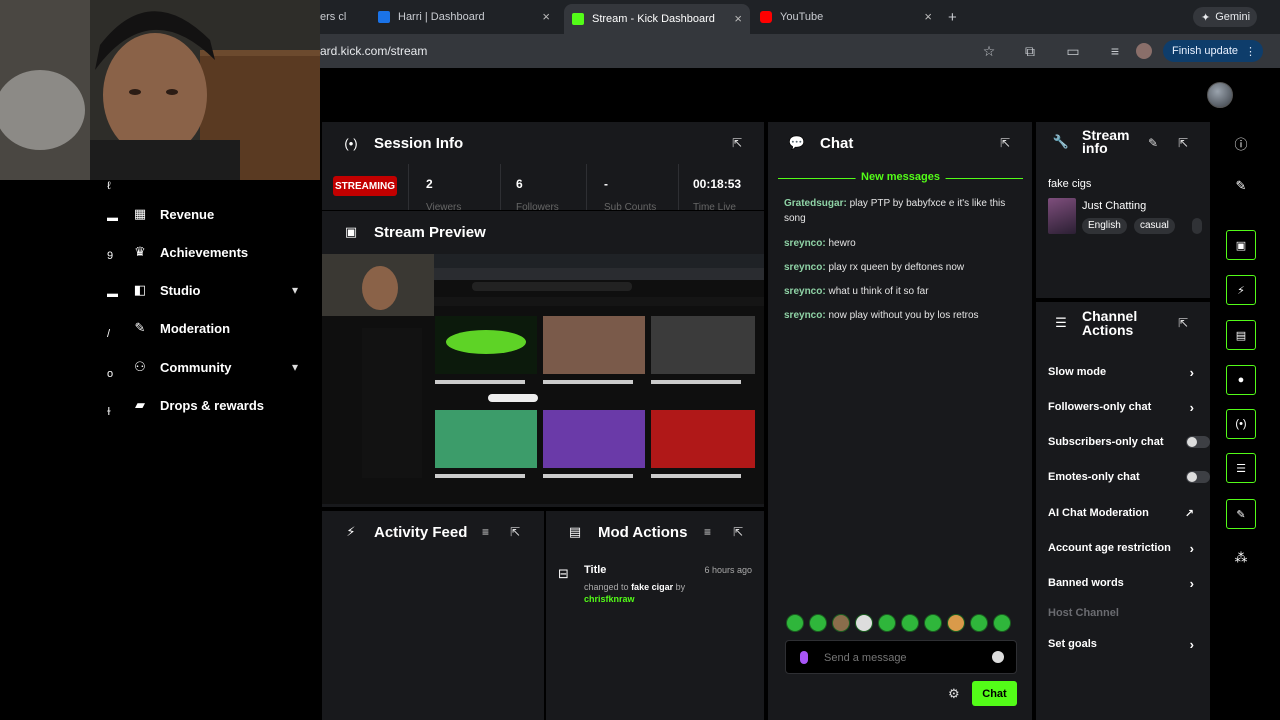  Describe the element at coordinates (901, 291) in the screenshot. I see `chat-message: sreynco: what u think of it so far` at that location.